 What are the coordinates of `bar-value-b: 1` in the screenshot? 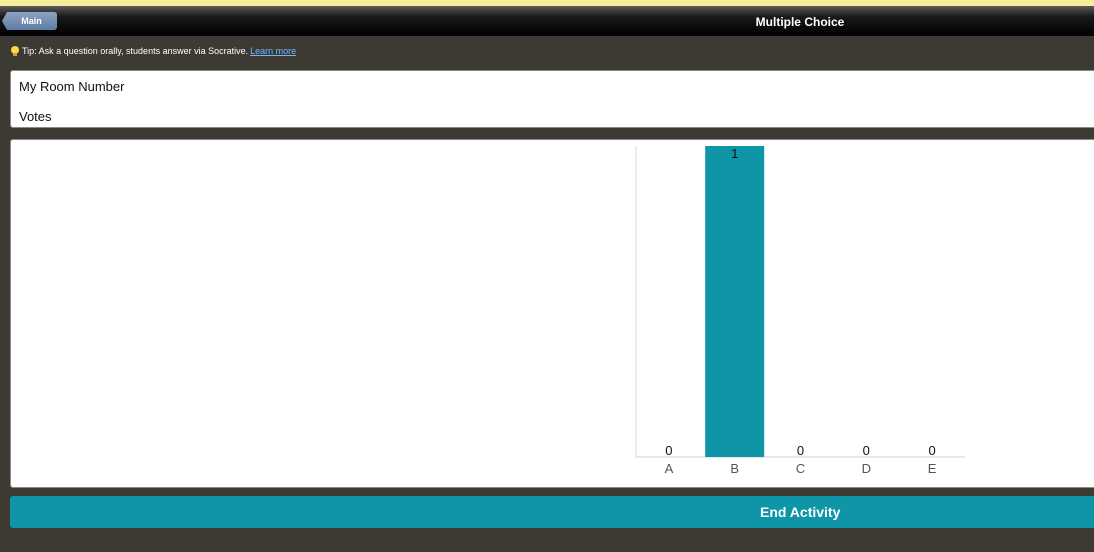 It's located at (734, 153).